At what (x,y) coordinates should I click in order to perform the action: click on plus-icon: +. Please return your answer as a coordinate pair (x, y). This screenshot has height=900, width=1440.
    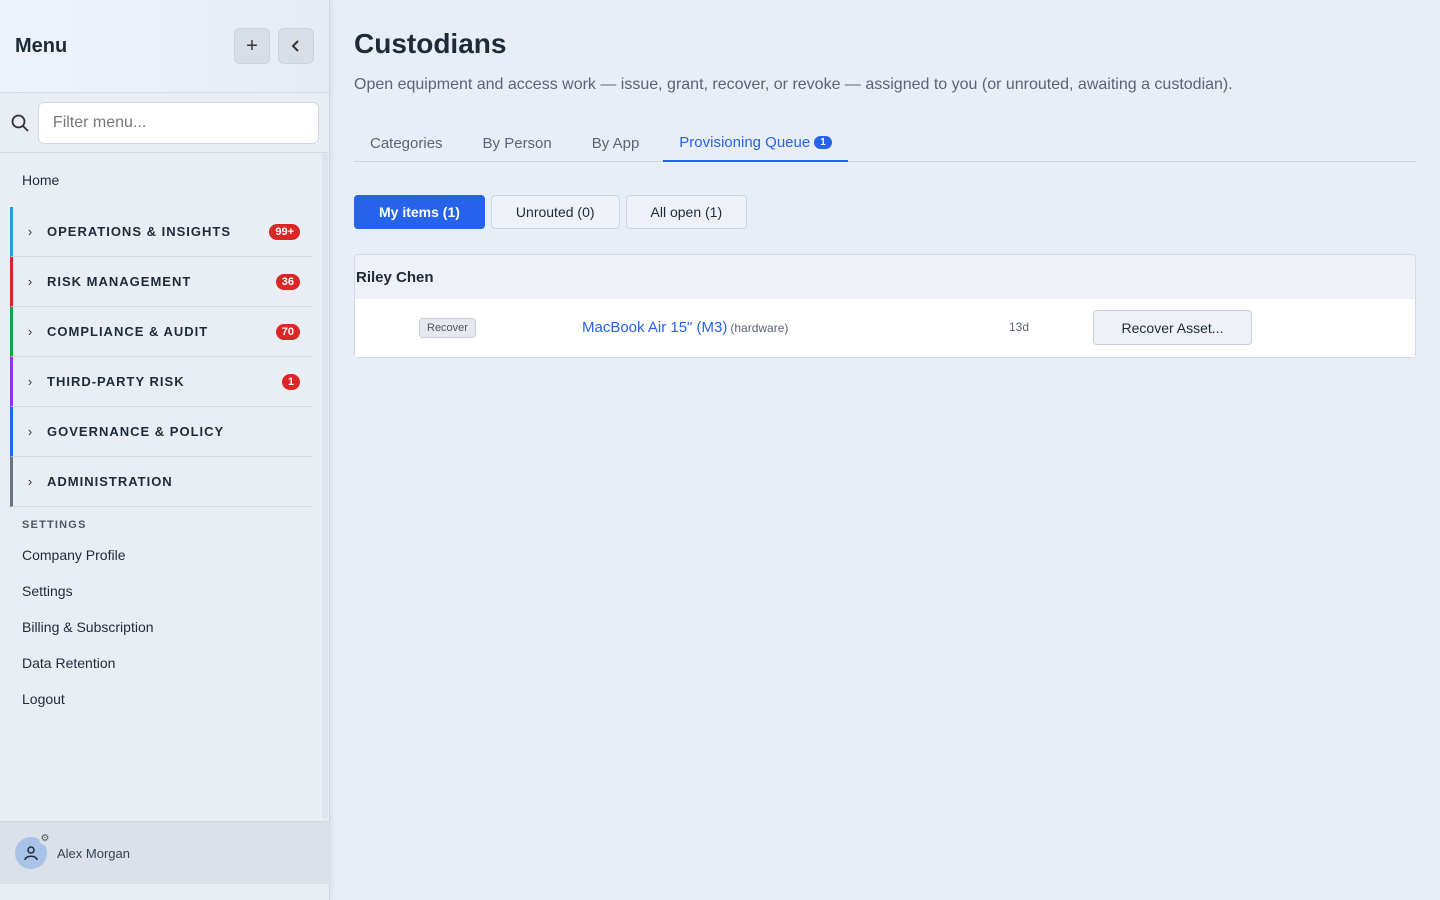
    Looking at the image, I should click on (252, 45).